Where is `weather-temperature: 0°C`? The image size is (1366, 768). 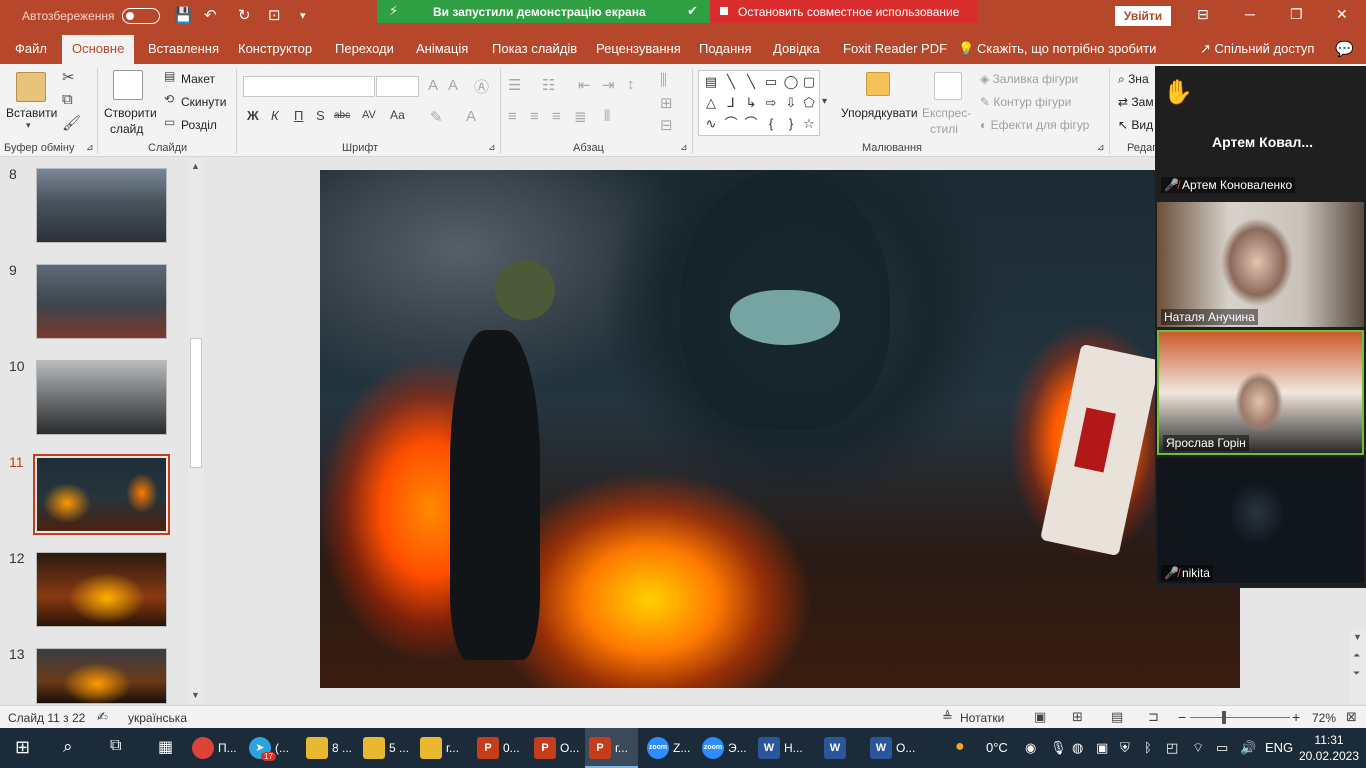 weather-temperature: 0°C is located at coordinates (997, 747).